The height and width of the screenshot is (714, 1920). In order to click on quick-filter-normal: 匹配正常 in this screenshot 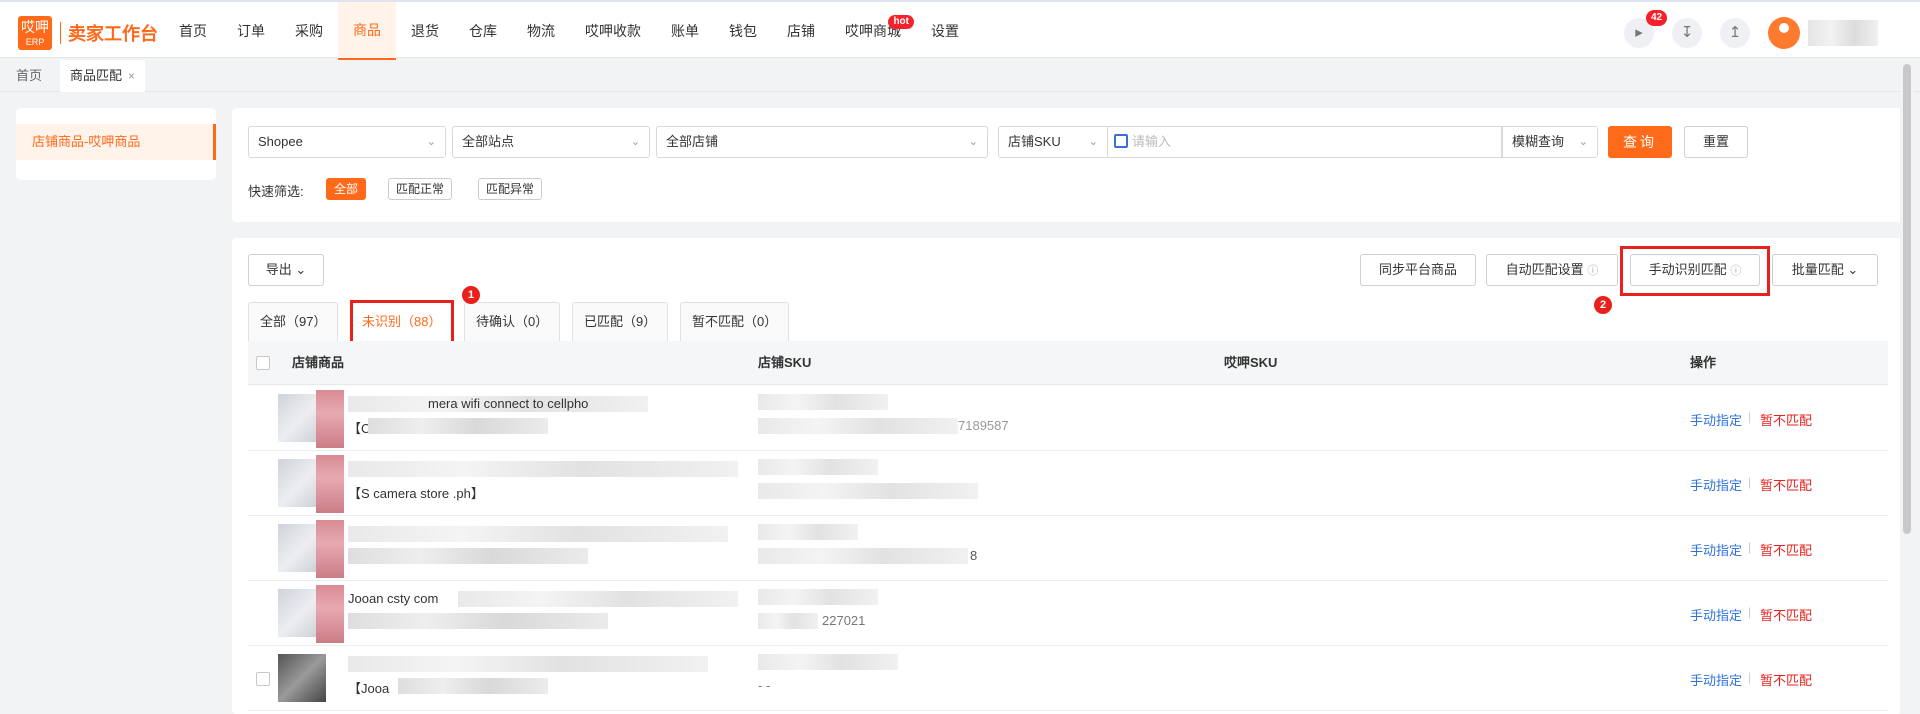, I will do `click(420, 189)`.